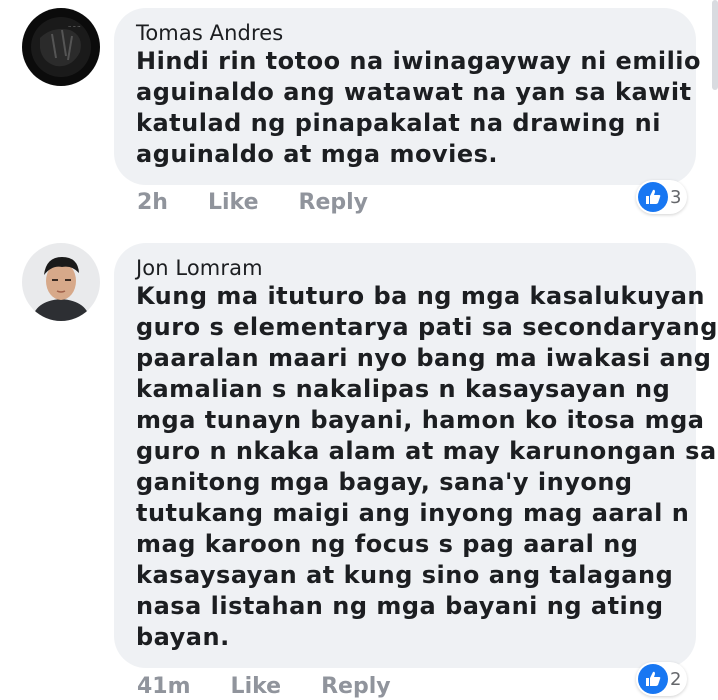  Describe the element at coordinates (384, 482) in the screenshot. I see `comment-line: ganitong mga bagay, sana'y inyong` at that location.